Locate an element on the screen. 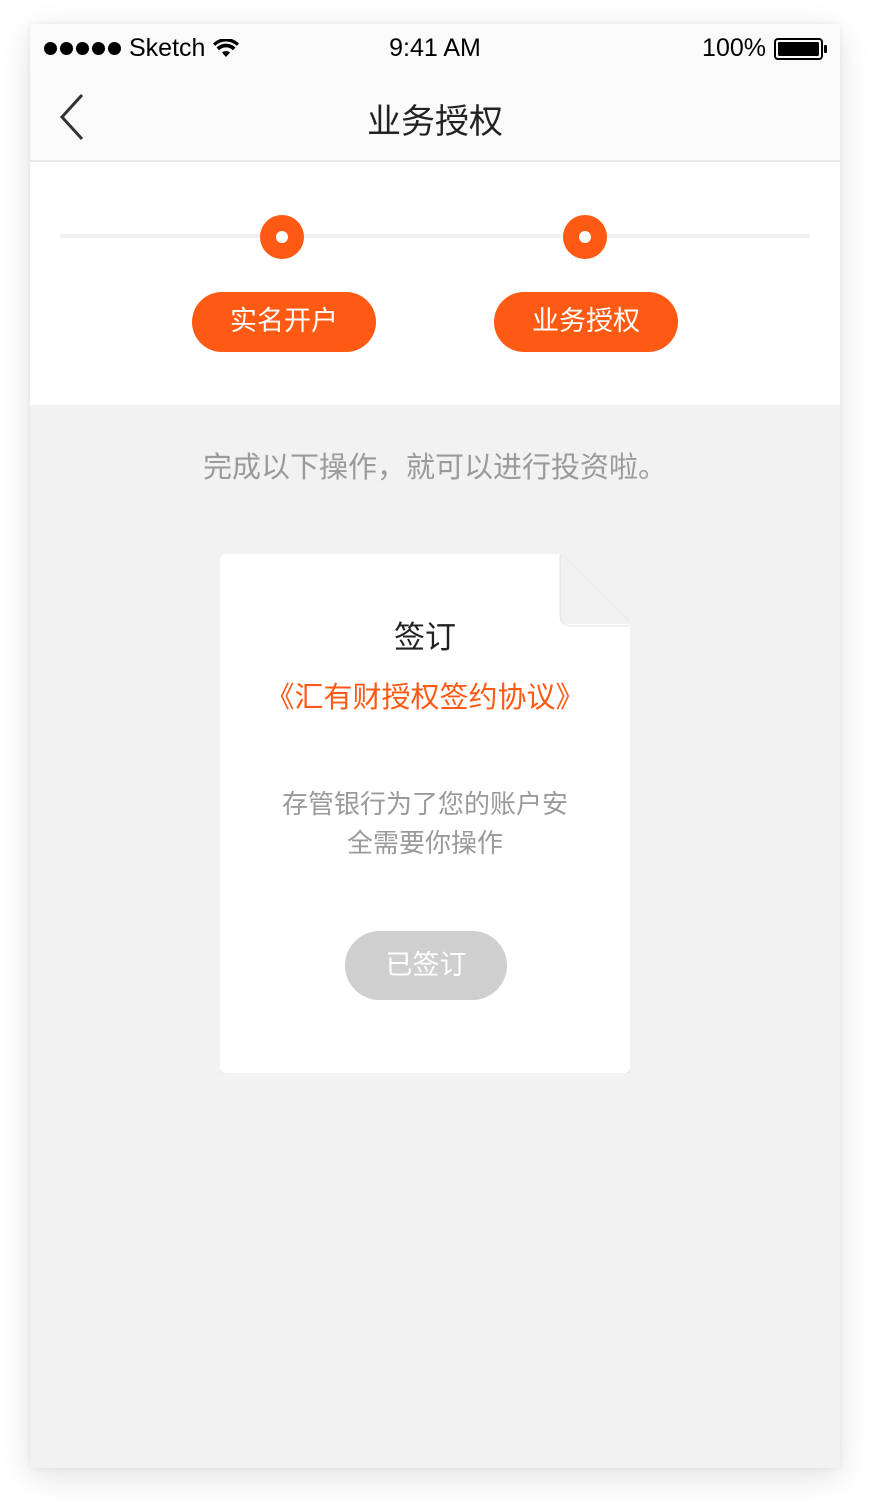  card-description: 存管银行为了您的账户安全需要你操作 is located at coordinates (424, 824).